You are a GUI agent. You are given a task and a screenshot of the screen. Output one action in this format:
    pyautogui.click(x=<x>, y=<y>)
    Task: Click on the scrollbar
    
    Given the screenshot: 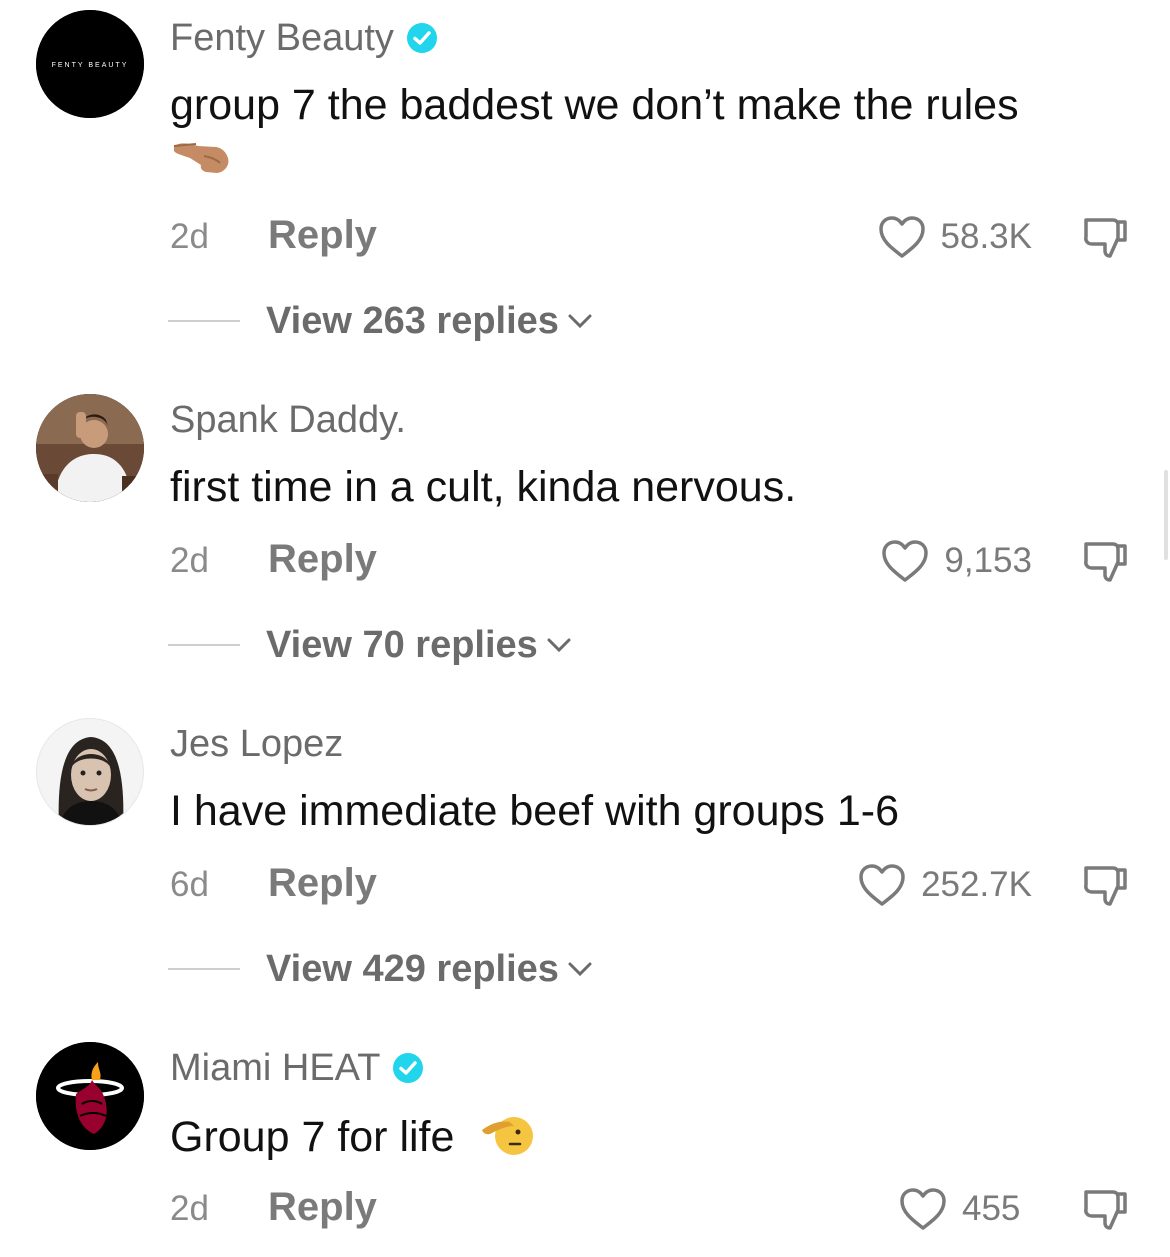 What is the action you would take?
    pyautogui.click(x=1166, y=515)
    